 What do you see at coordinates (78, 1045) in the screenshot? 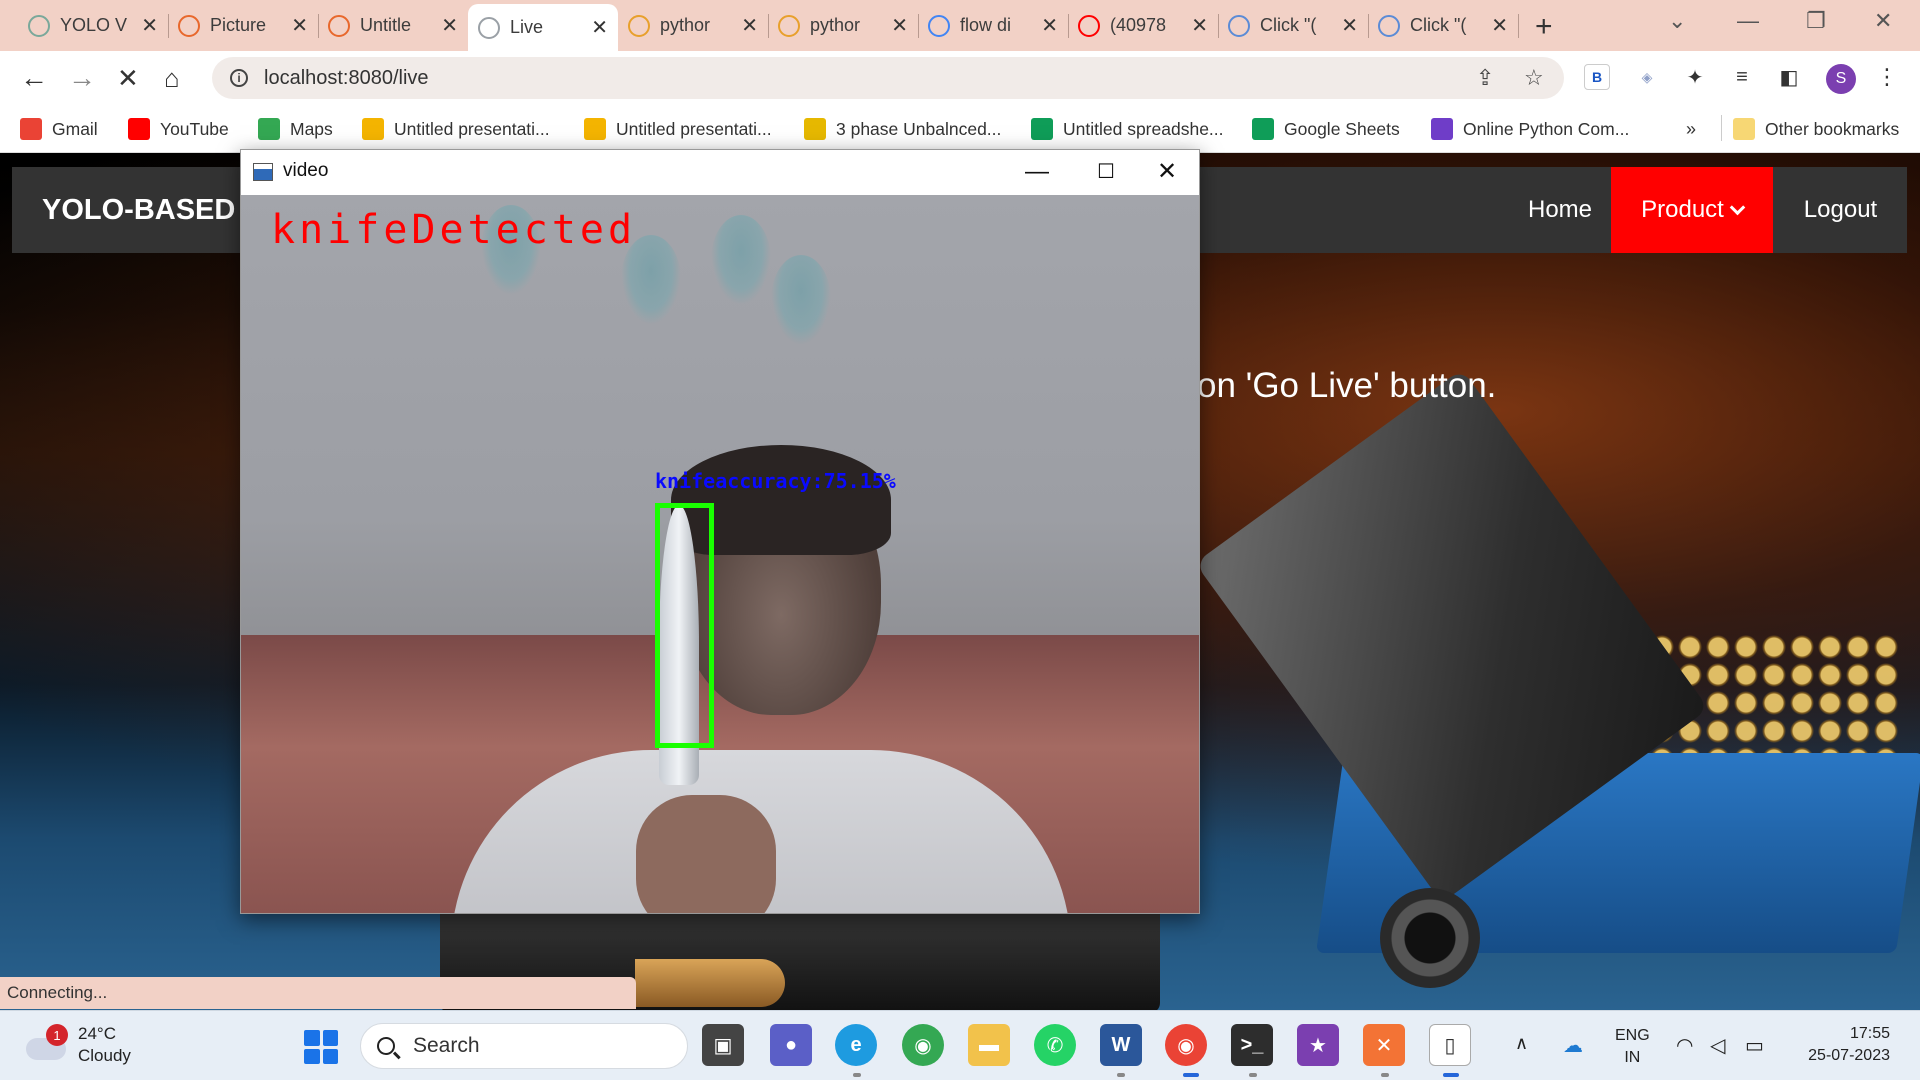
I see `weather-widget: 1 24°C Cloudy` at bounding box center [78, 1045].